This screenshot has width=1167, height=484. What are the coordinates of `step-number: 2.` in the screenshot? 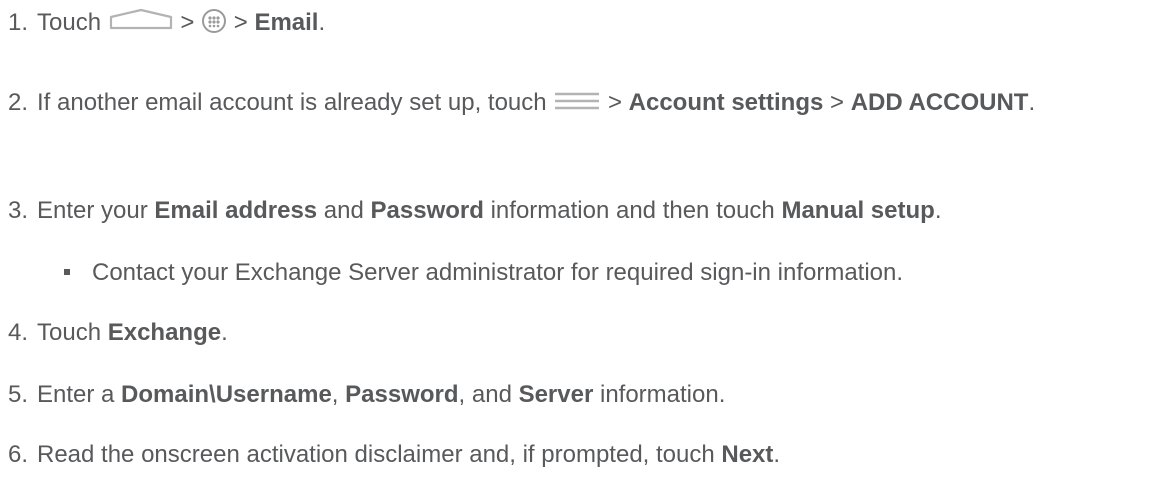 It's located at (18, 102).